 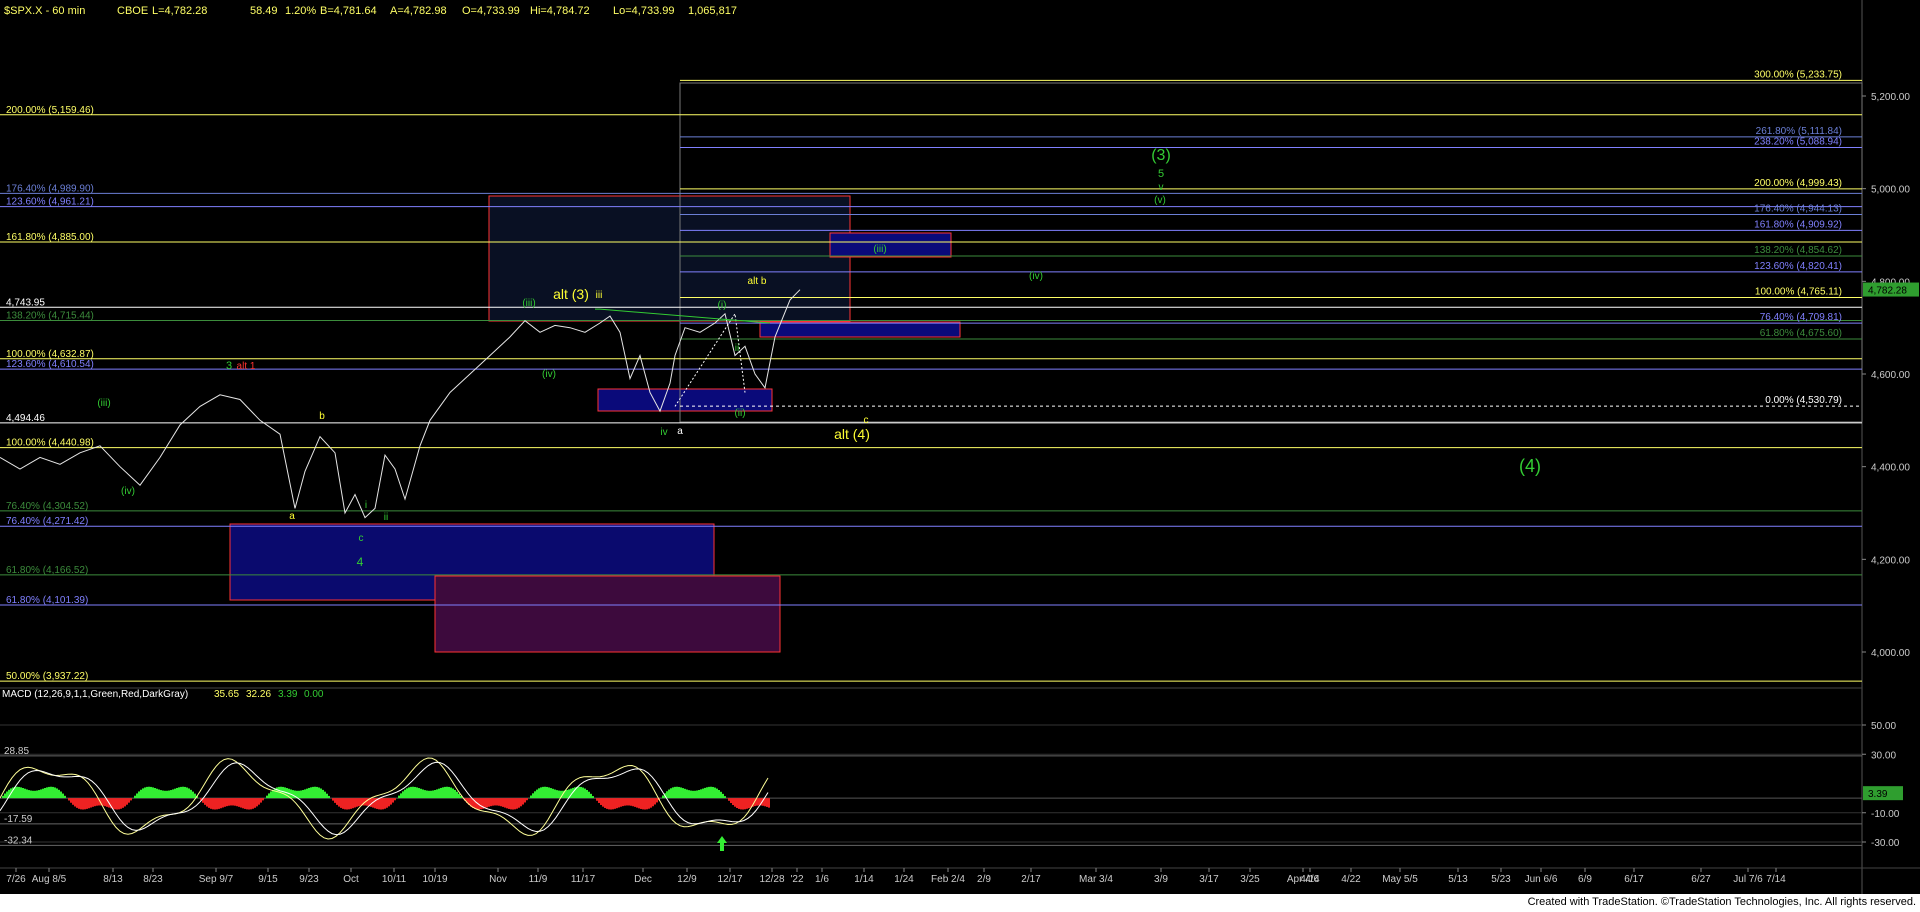 What do you see at coordinates (1209, 879) in the screenshot?
I see `x-tick-label: 3/17` at bounding box center [1209, 879].